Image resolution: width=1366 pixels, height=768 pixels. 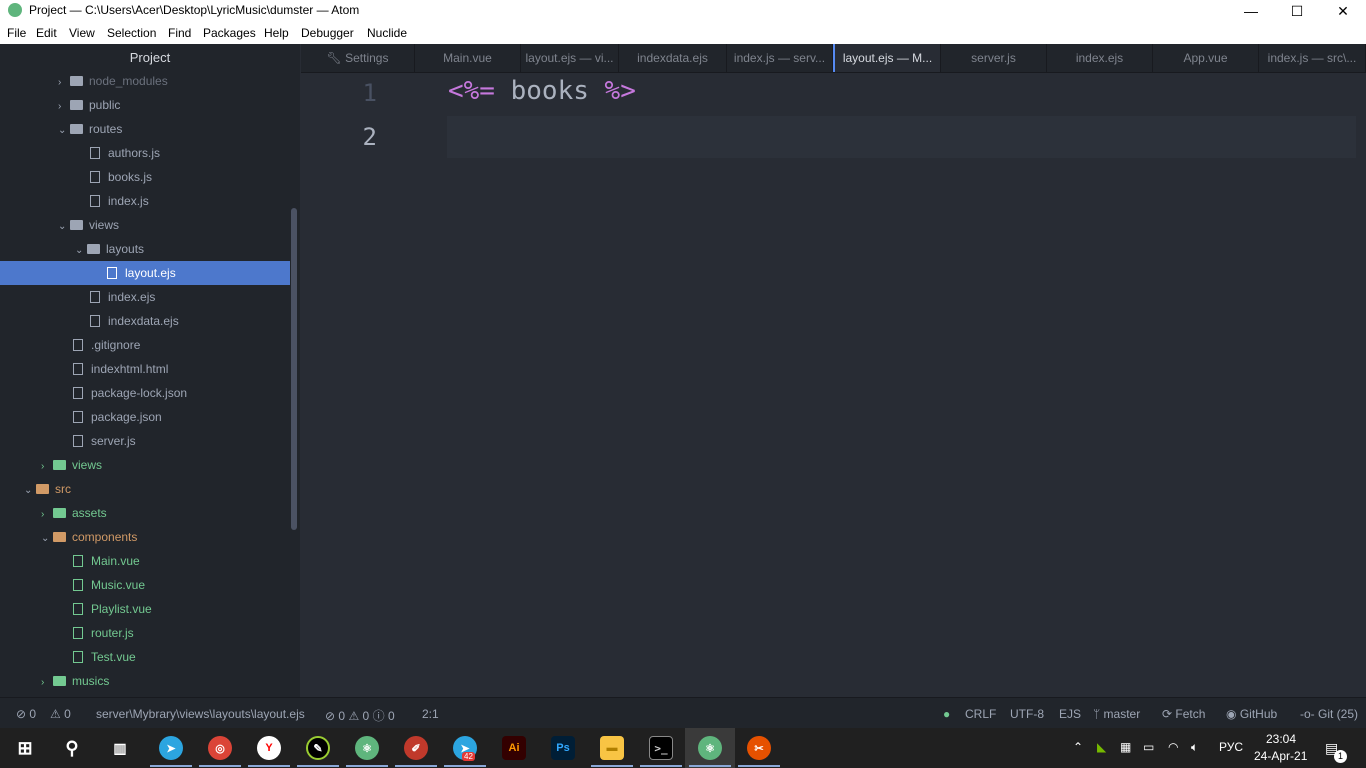 What do you see at coordinates (1070, 714) in the screenshot?
I see `grammar-selector: EJS` at bounding box center [1070, 714].